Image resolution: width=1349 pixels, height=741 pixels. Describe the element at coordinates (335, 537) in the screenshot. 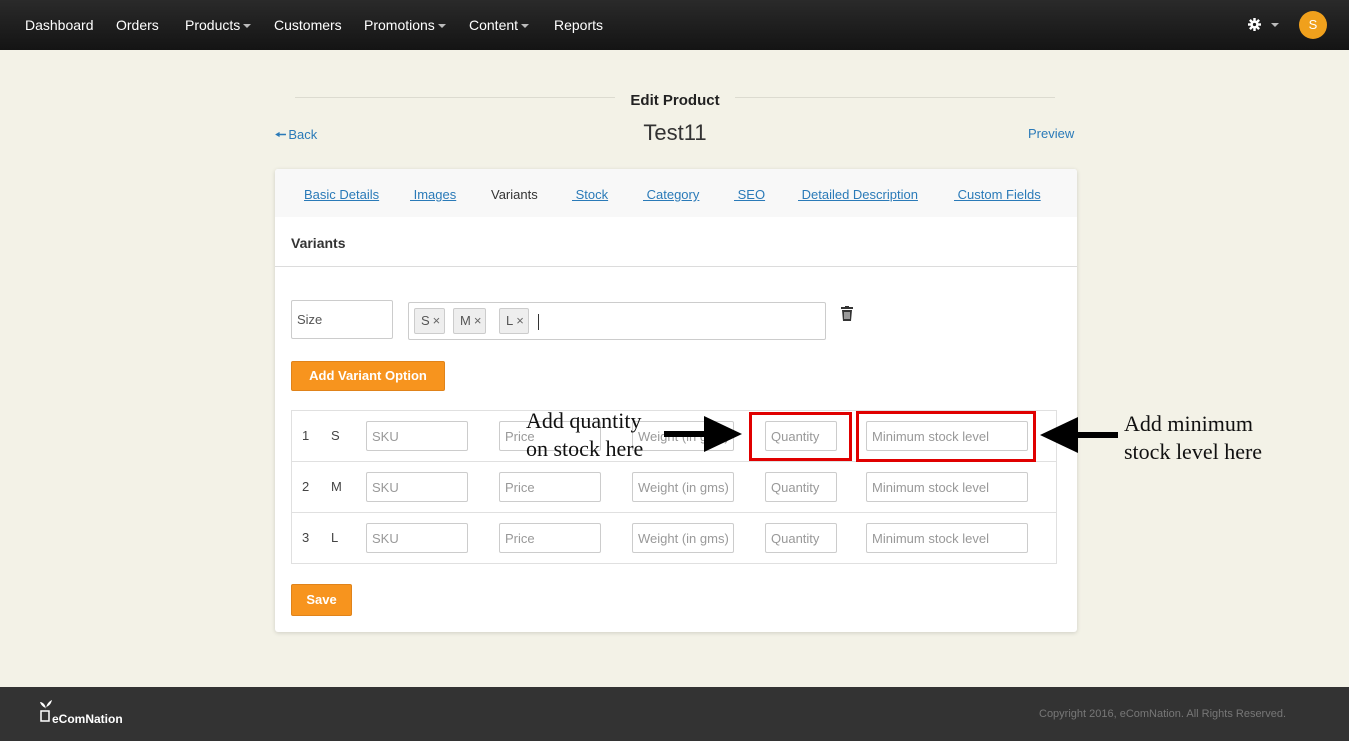

I see `row-variant-value: L` at that location.